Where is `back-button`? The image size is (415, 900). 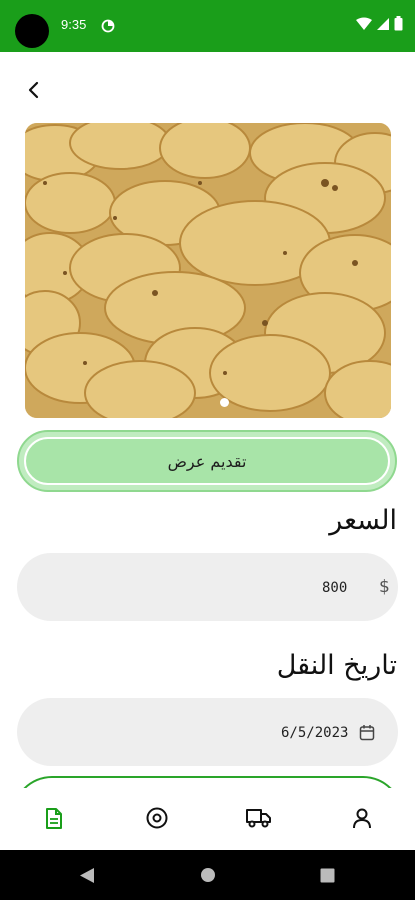
back-button is located at coordinates (34, 90).